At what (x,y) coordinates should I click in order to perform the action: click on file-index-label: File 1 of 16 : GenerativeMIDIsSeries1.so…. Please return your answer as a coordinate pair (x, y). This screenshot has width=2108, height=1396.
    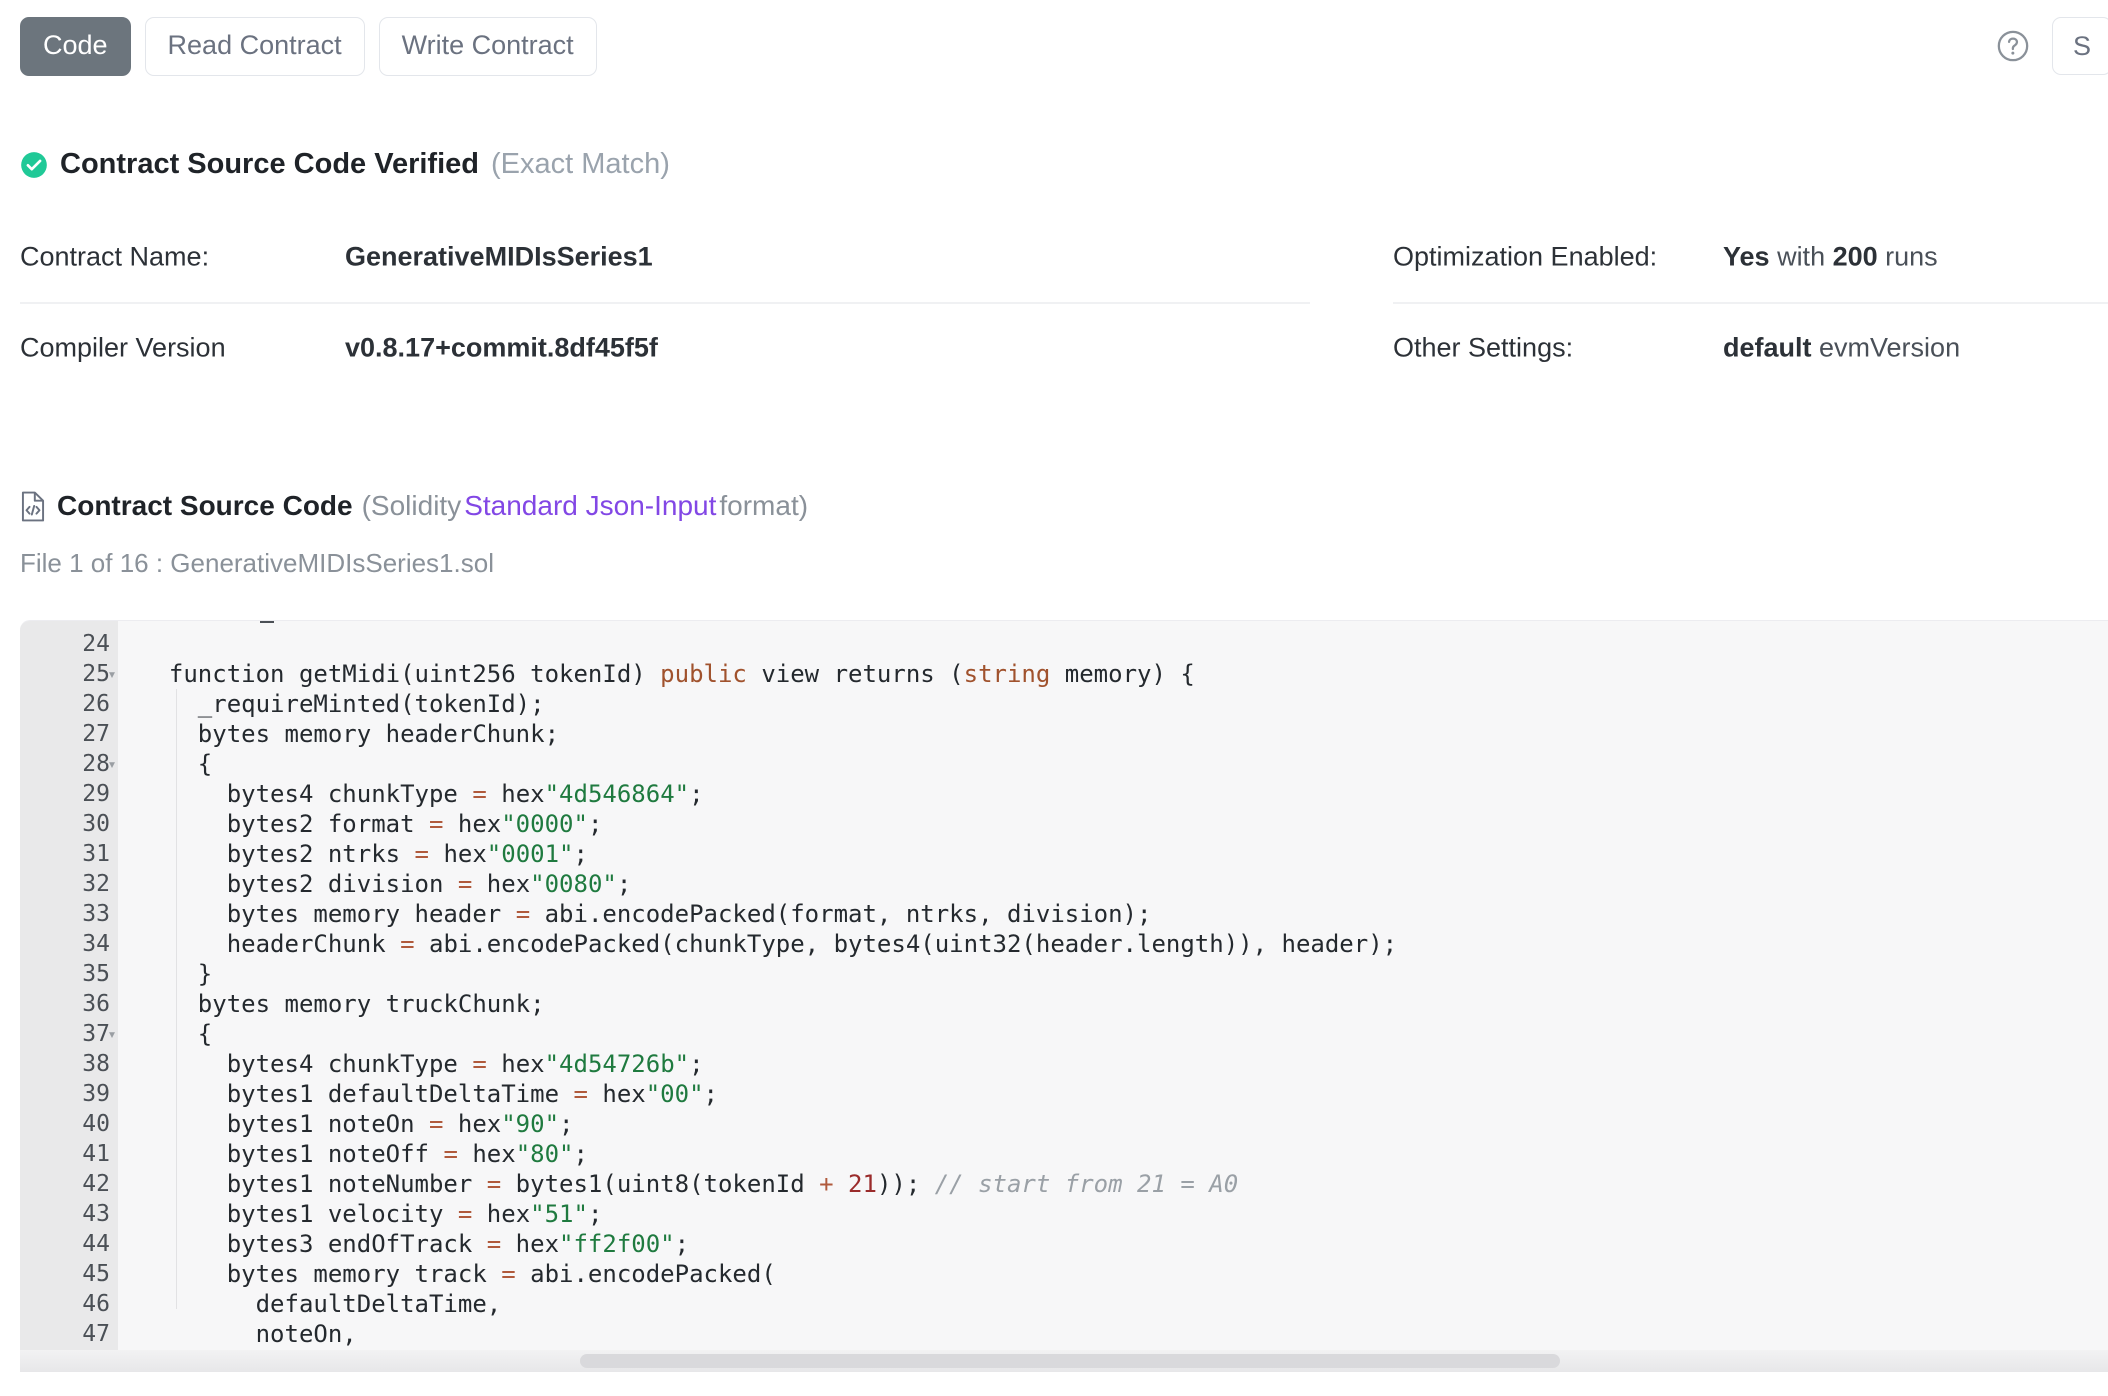
    Looking at the image, I should click on (257, 563).